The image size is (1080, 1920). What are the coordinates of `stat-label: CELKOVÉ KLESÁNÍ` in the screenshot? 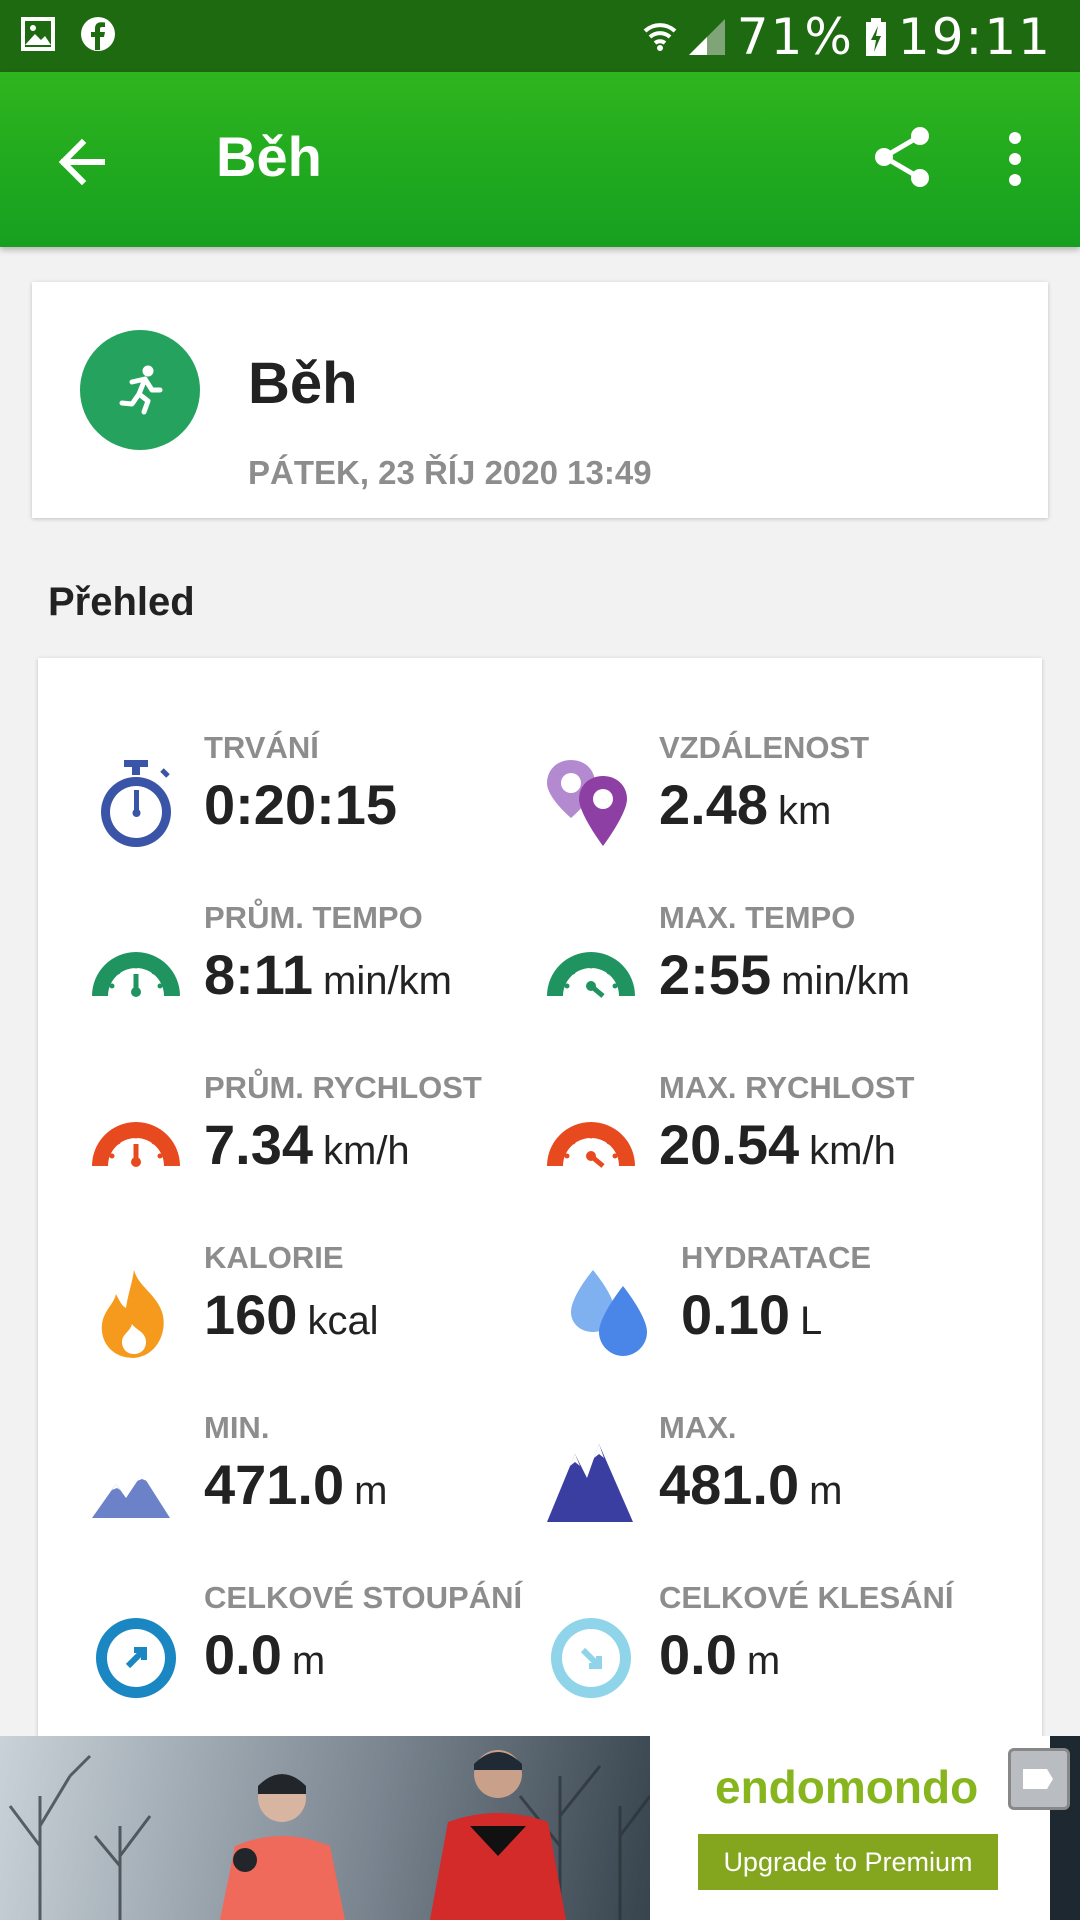 It's located at (806, 1597).